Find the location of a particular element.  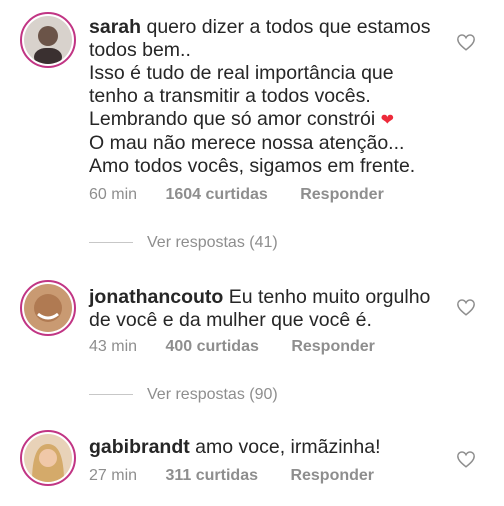

comment-line: quero dizer a todos que estamos is located at coordinates (288, 27).